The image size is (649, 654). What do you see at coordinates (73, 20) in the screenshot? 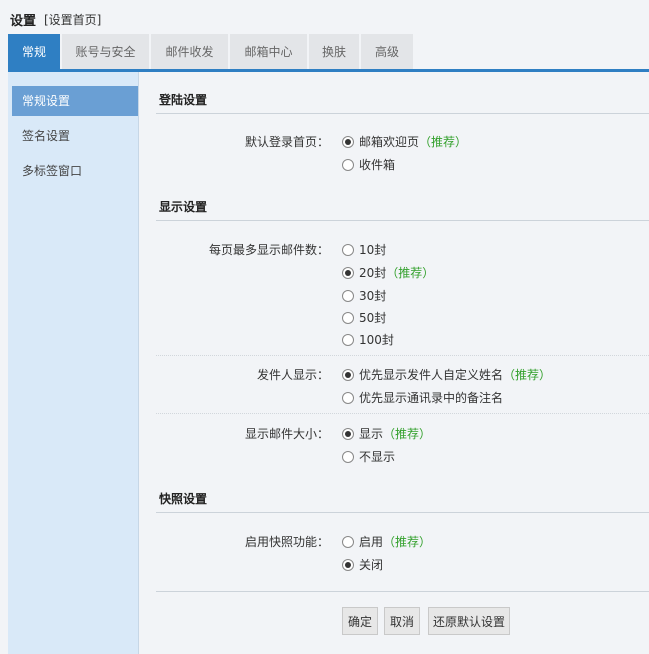
I see `breadcrumb: [设置首页]` at bounding box center [73, 20].